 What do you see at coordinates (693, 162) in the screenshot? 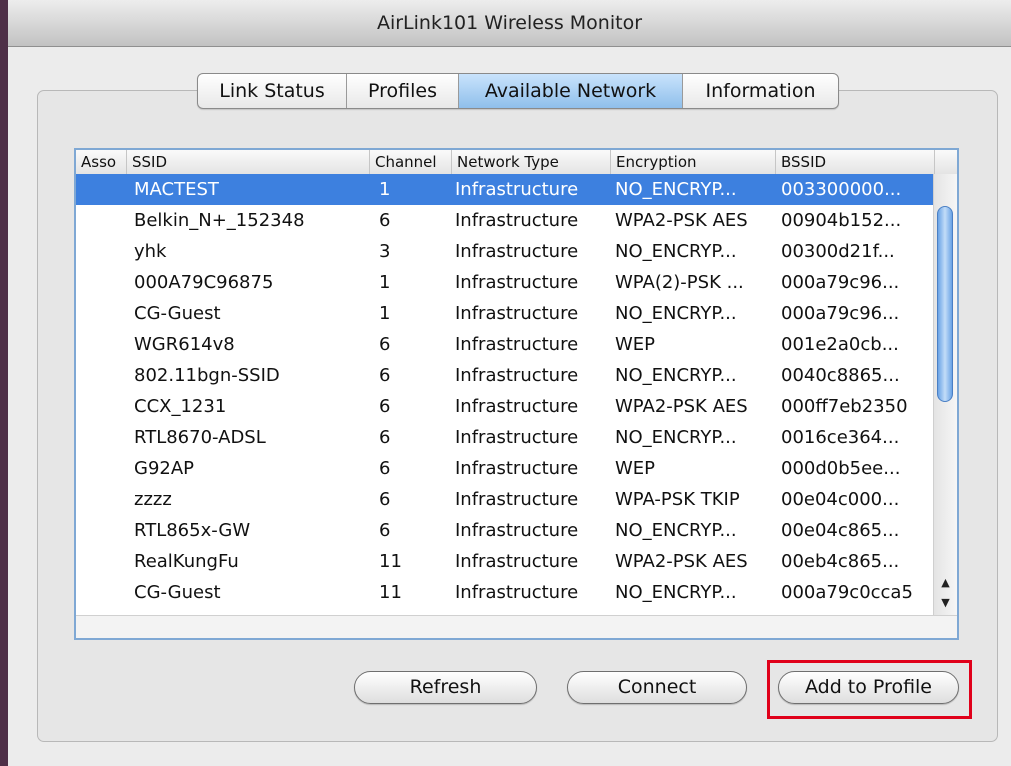
I see `column-header-encryption: Encryption` at bounding box center [693, 162].